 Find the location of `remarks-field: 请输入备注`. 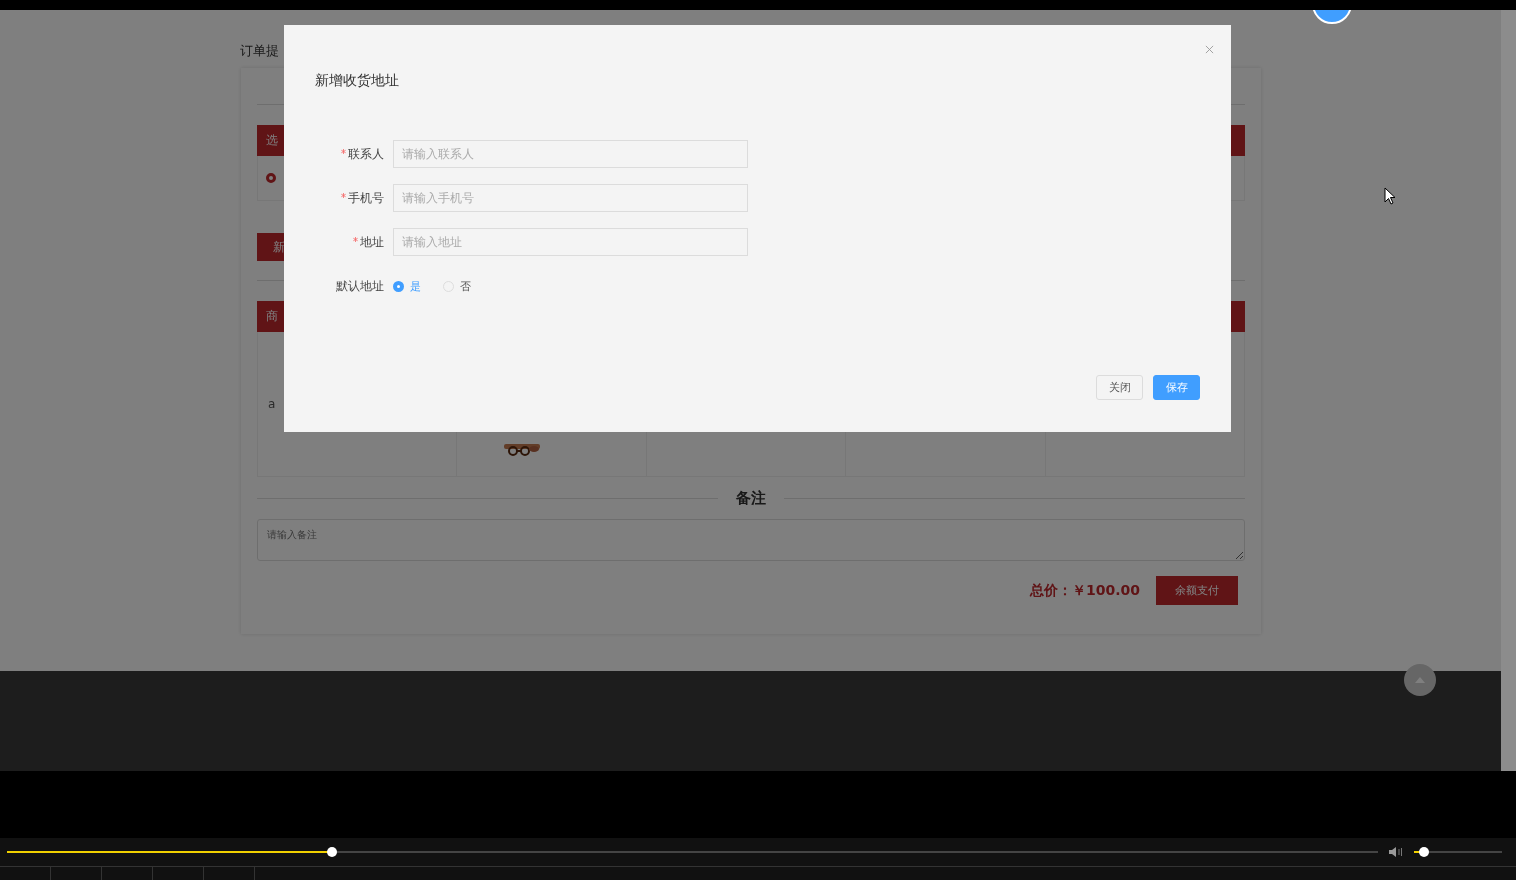

remarks-field: 请输入备注 is located at coordinates (751, 540).